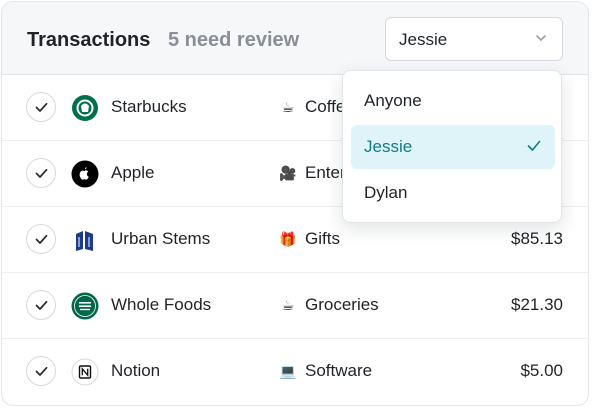 This screenshot has width=592, height=409. What do you see at coordinates (161, 304) in the screenshot?
I see `merchant-name: Whole Foods` at bounding box center [161, 304].